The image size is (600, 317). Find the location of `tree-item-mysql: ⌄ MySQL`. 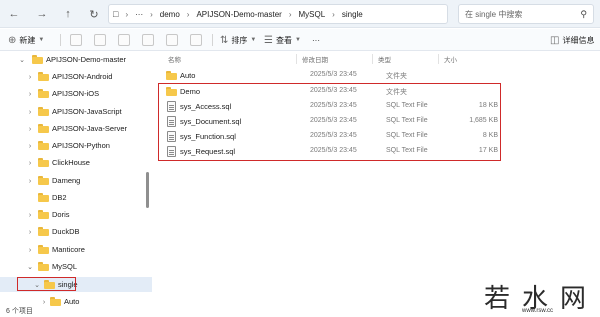

tree-item-mysql: ⌄ MySQL is located at coordinates (76, 266).